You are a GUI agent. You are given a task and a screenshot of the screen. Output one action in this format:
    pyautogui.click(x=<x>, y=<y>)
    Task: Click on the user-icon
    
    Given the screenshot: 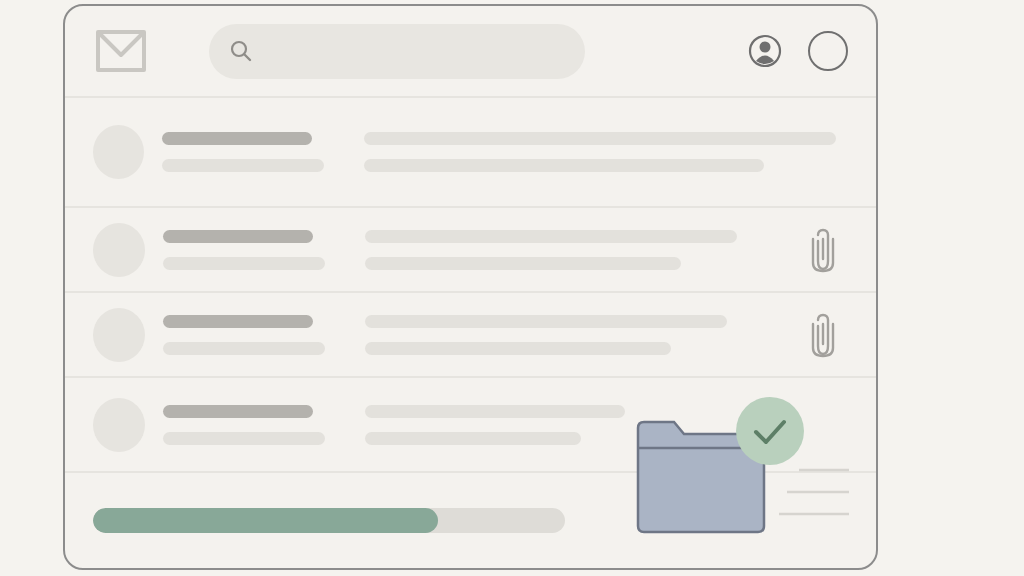 What is the action you would take?
    pyautogui.click(x=765, y=51)
    